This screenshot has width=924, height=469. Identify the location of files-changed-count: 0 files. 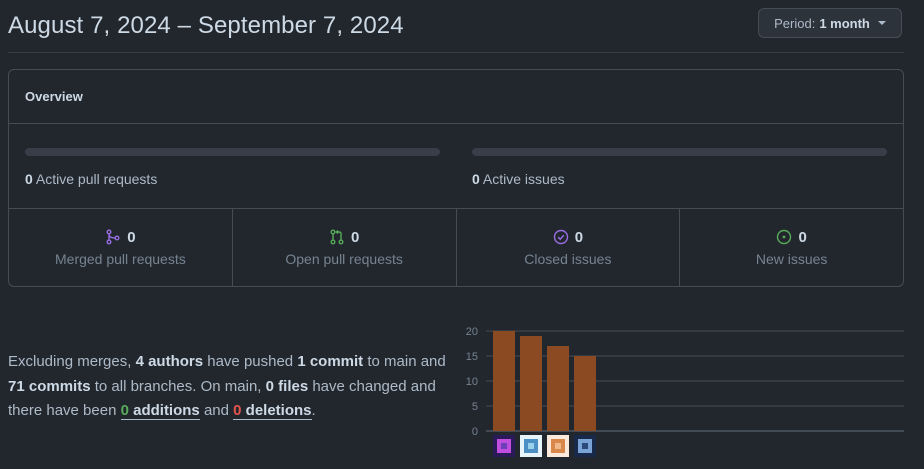
(287, 386).